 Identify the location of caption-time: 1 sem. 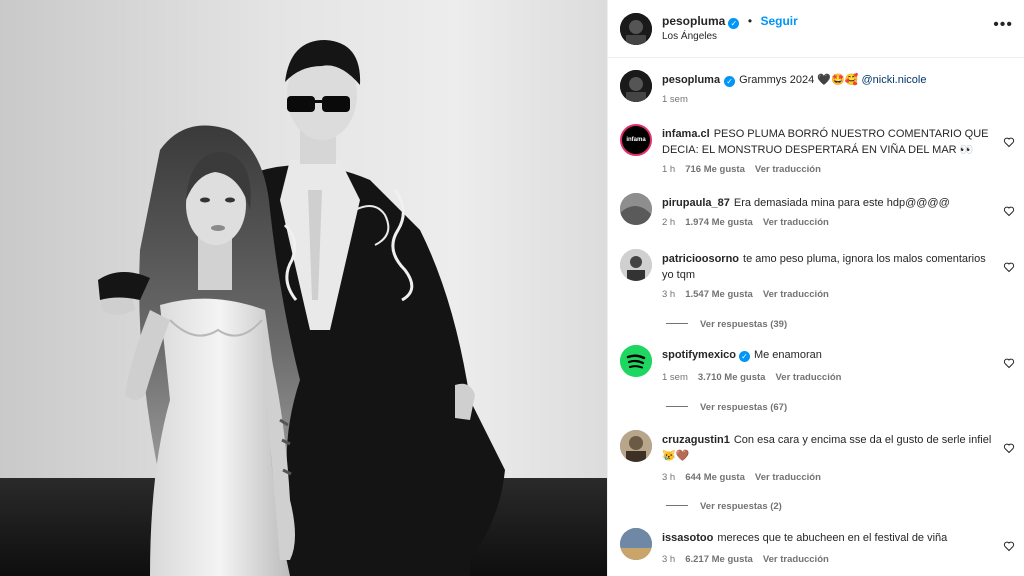
(675, 99).